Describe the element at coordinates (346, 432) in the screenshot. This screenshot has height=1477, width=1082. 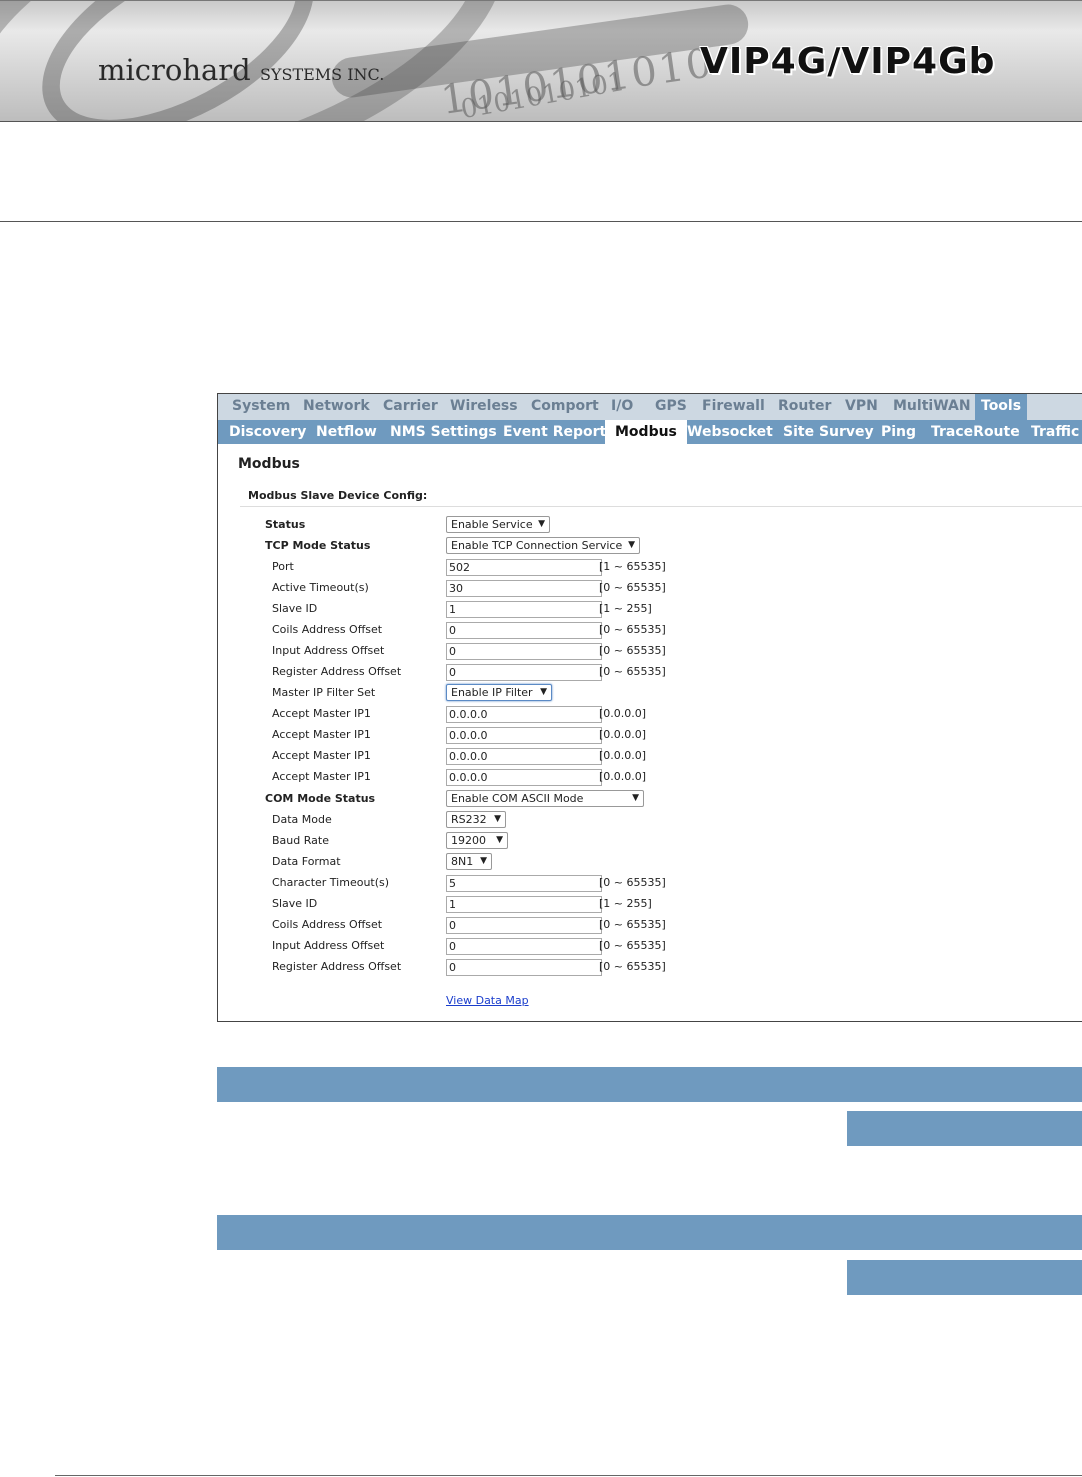
I see `tab-netflow: Netflow` at that location.